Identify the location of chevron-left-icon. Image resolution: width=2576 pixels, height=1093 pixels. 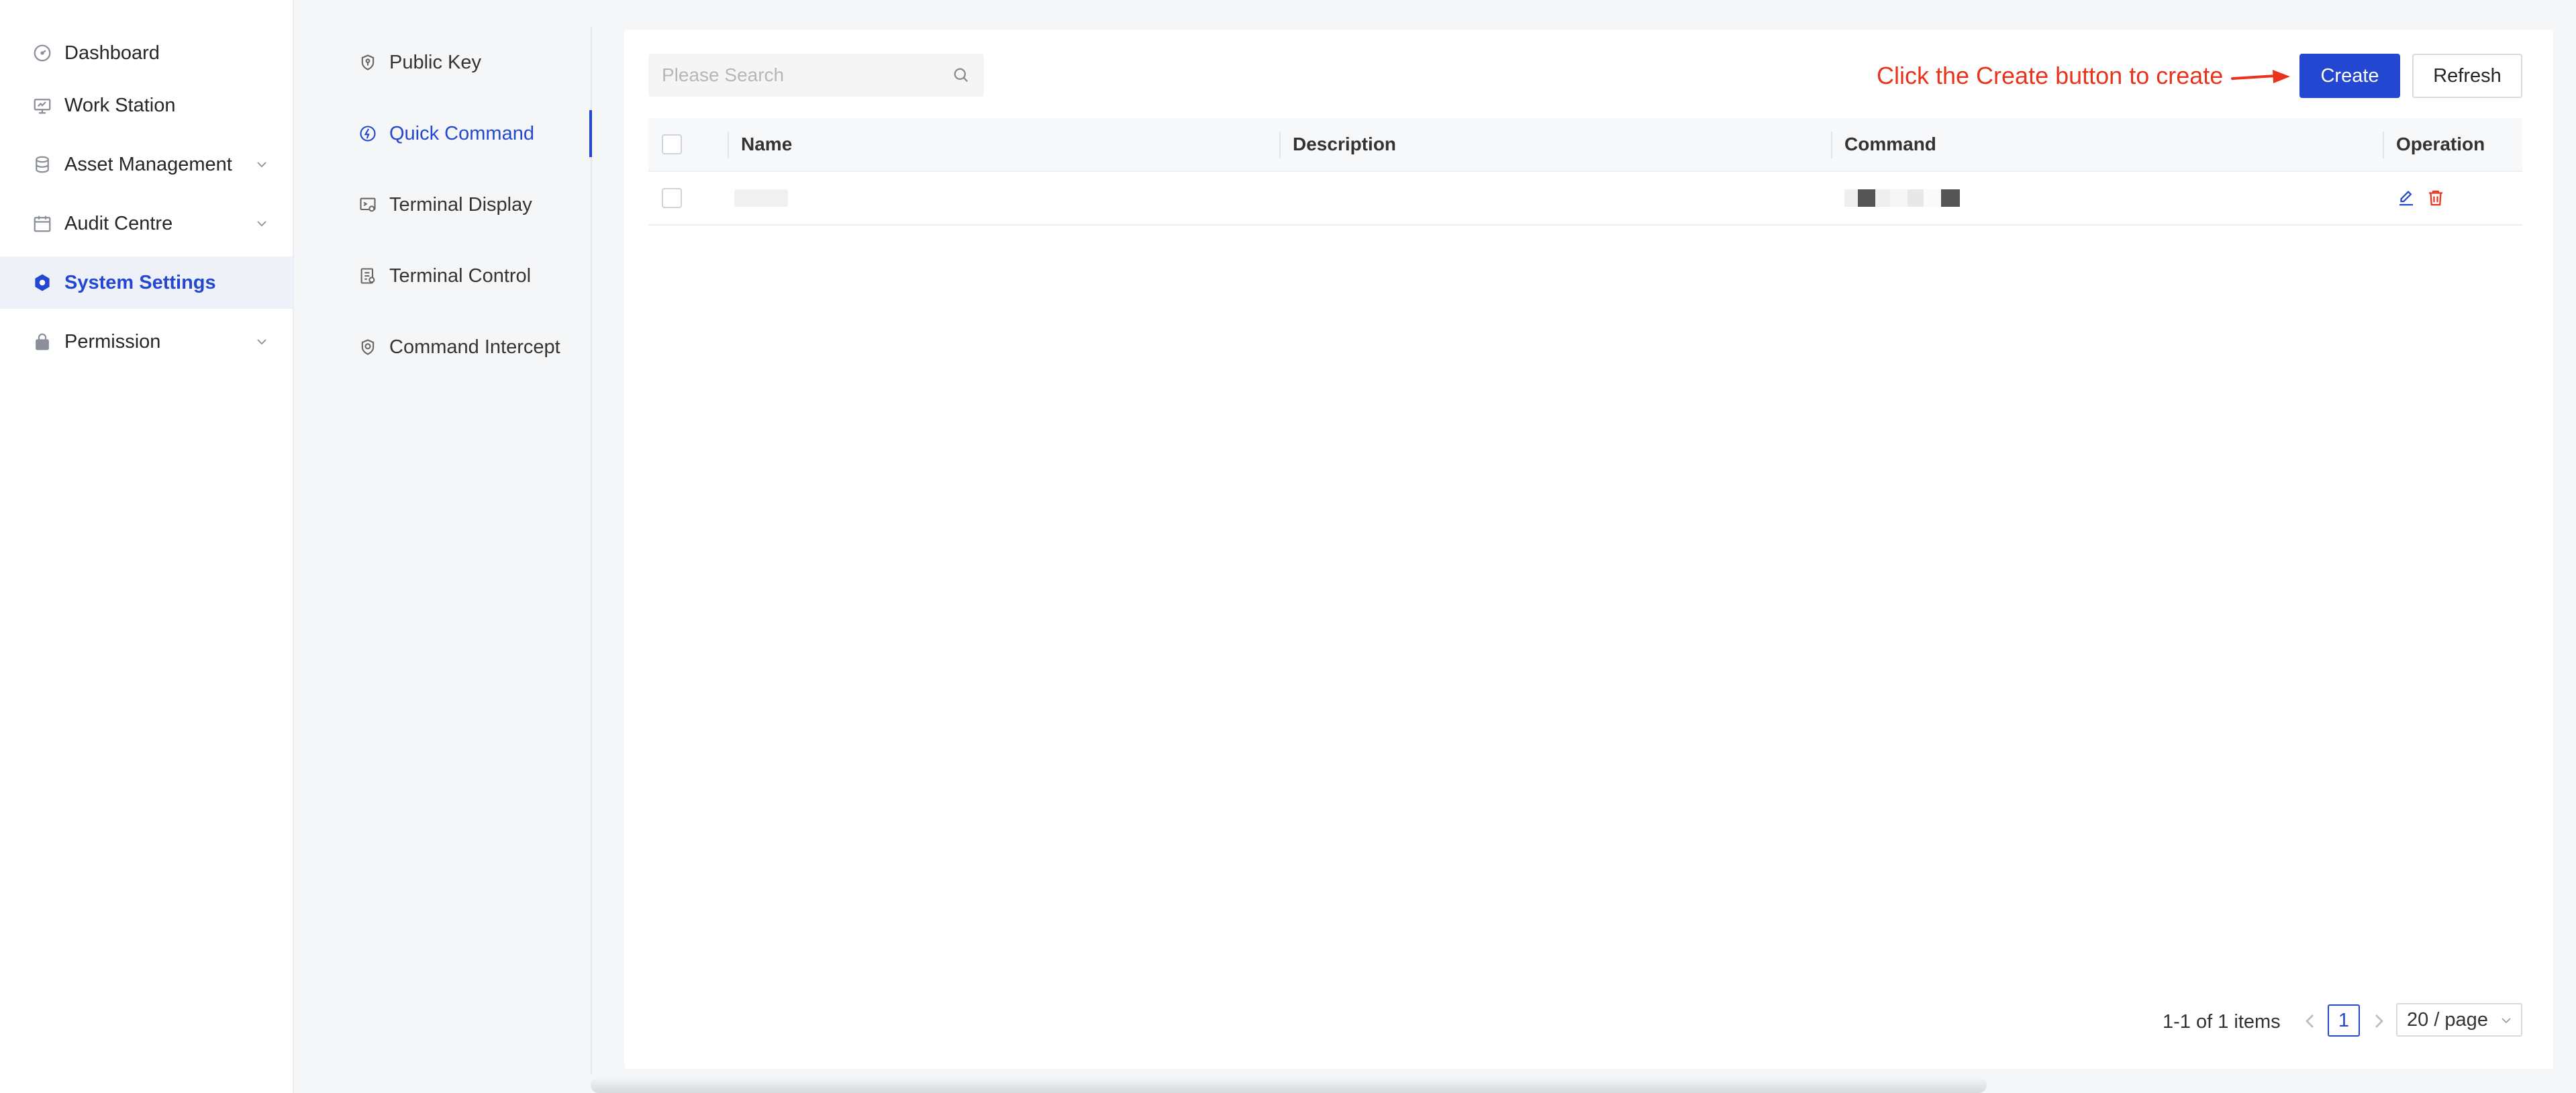
(2311, 1021).